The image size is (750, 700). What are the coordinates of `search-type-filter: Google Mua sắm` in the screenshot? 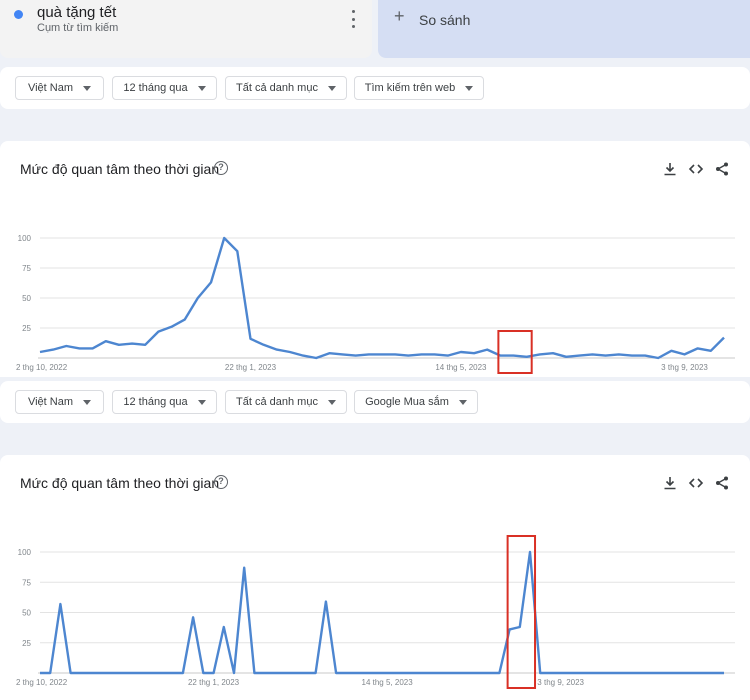 It's located at (416, 402).